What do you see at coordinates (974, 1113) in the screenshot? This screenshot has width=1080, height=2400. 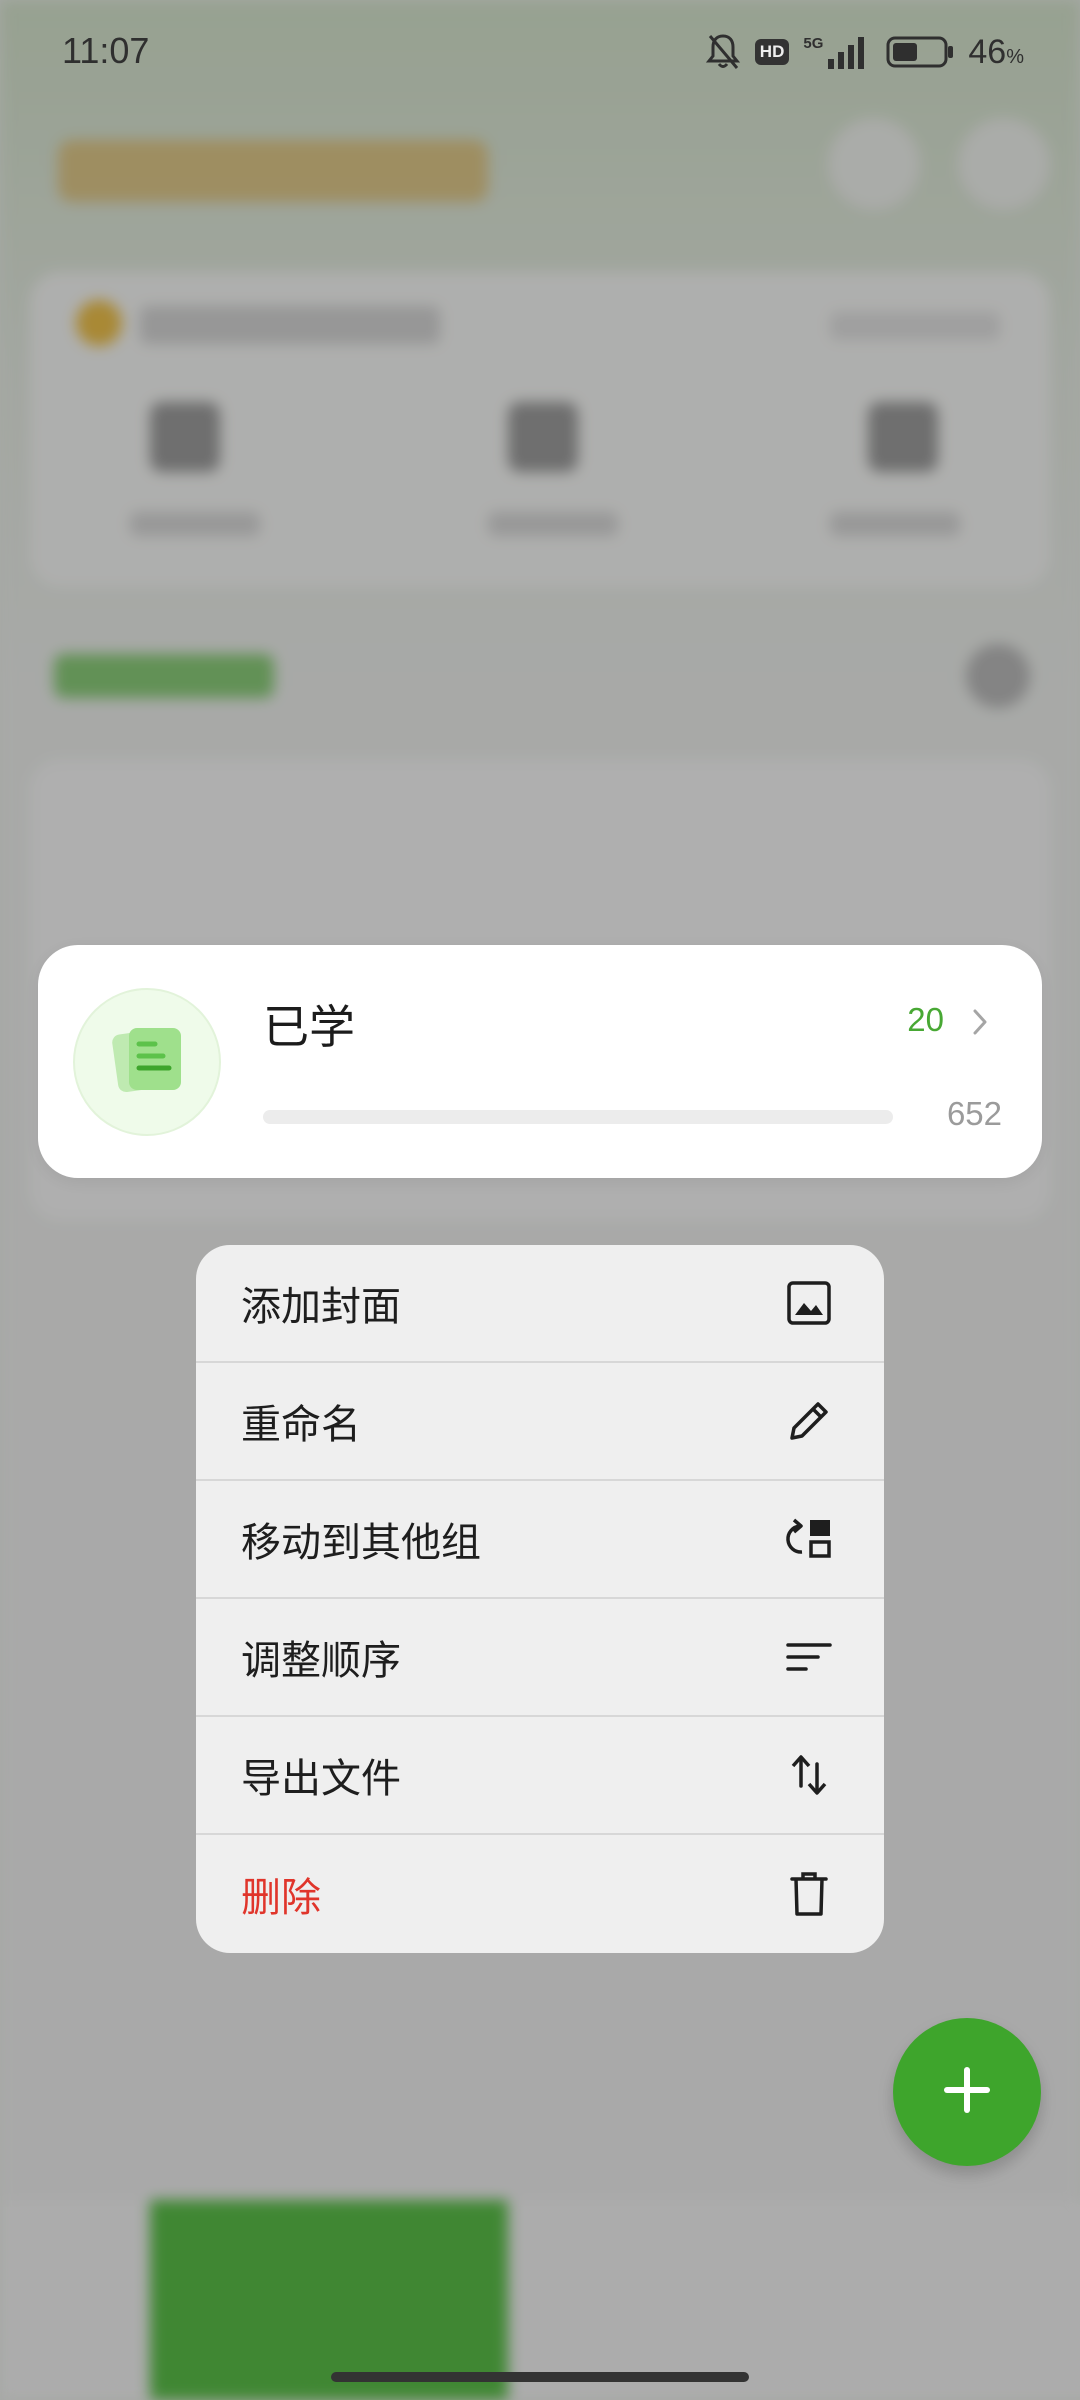 I see `deck-total-count: 652` at bounding box center [974, 1113].